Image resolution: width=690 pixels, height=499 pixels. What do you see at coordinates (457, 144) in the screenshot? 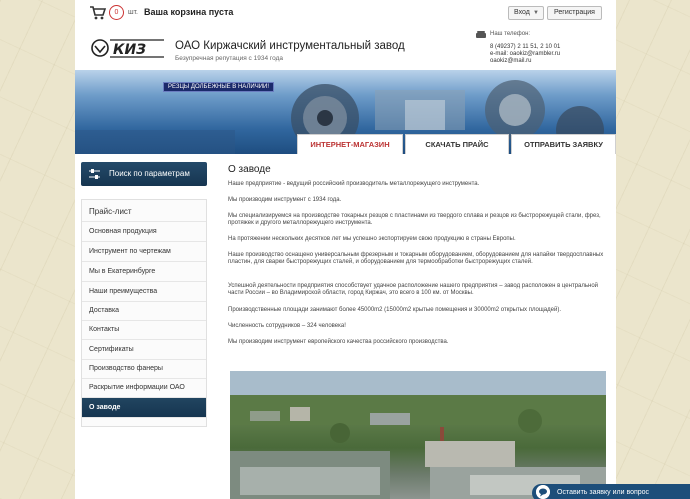
I see `tab-download-price: СКАЧАТЬ ПРАЙС` at bounding box center [457, 144].